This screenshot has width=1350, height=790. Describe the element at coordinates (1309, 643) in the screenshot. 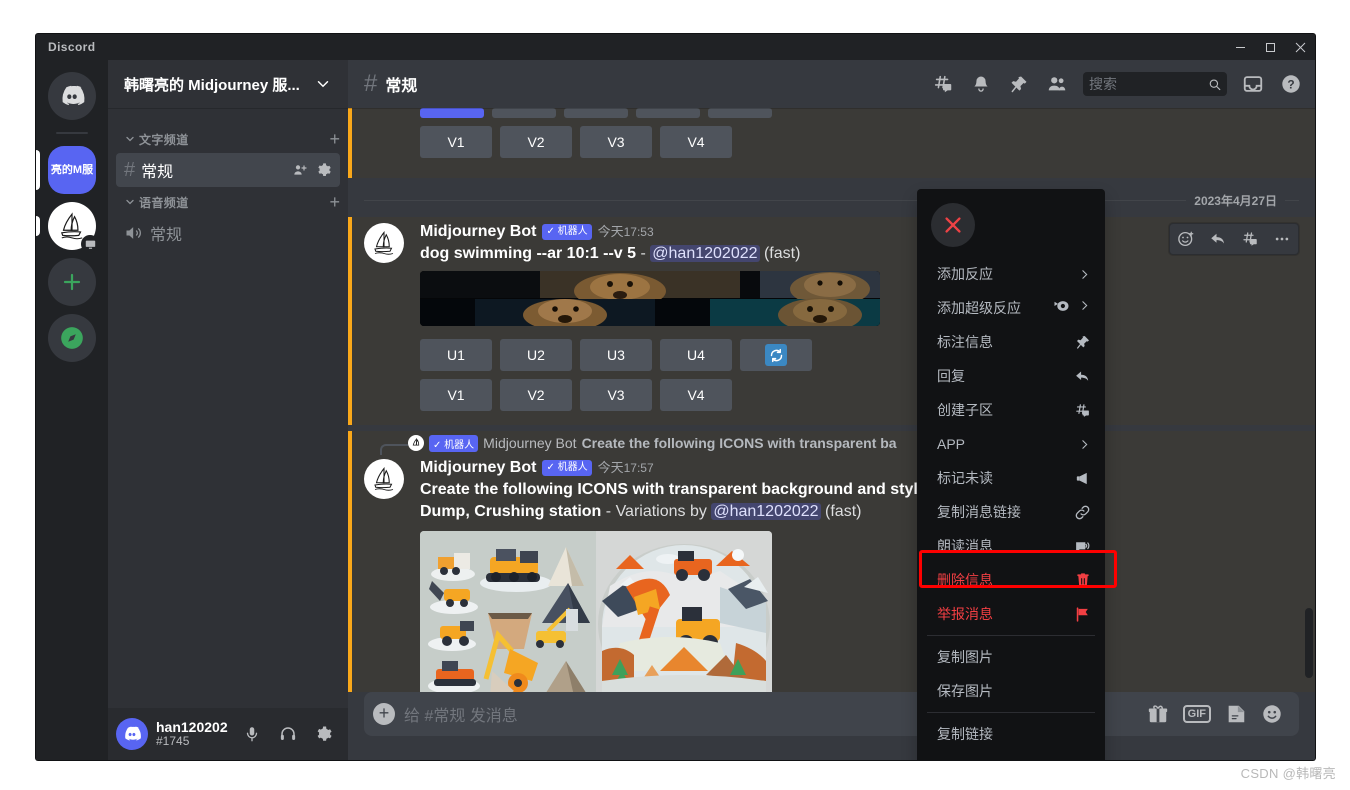

I see `message-scrollbar` at that location.